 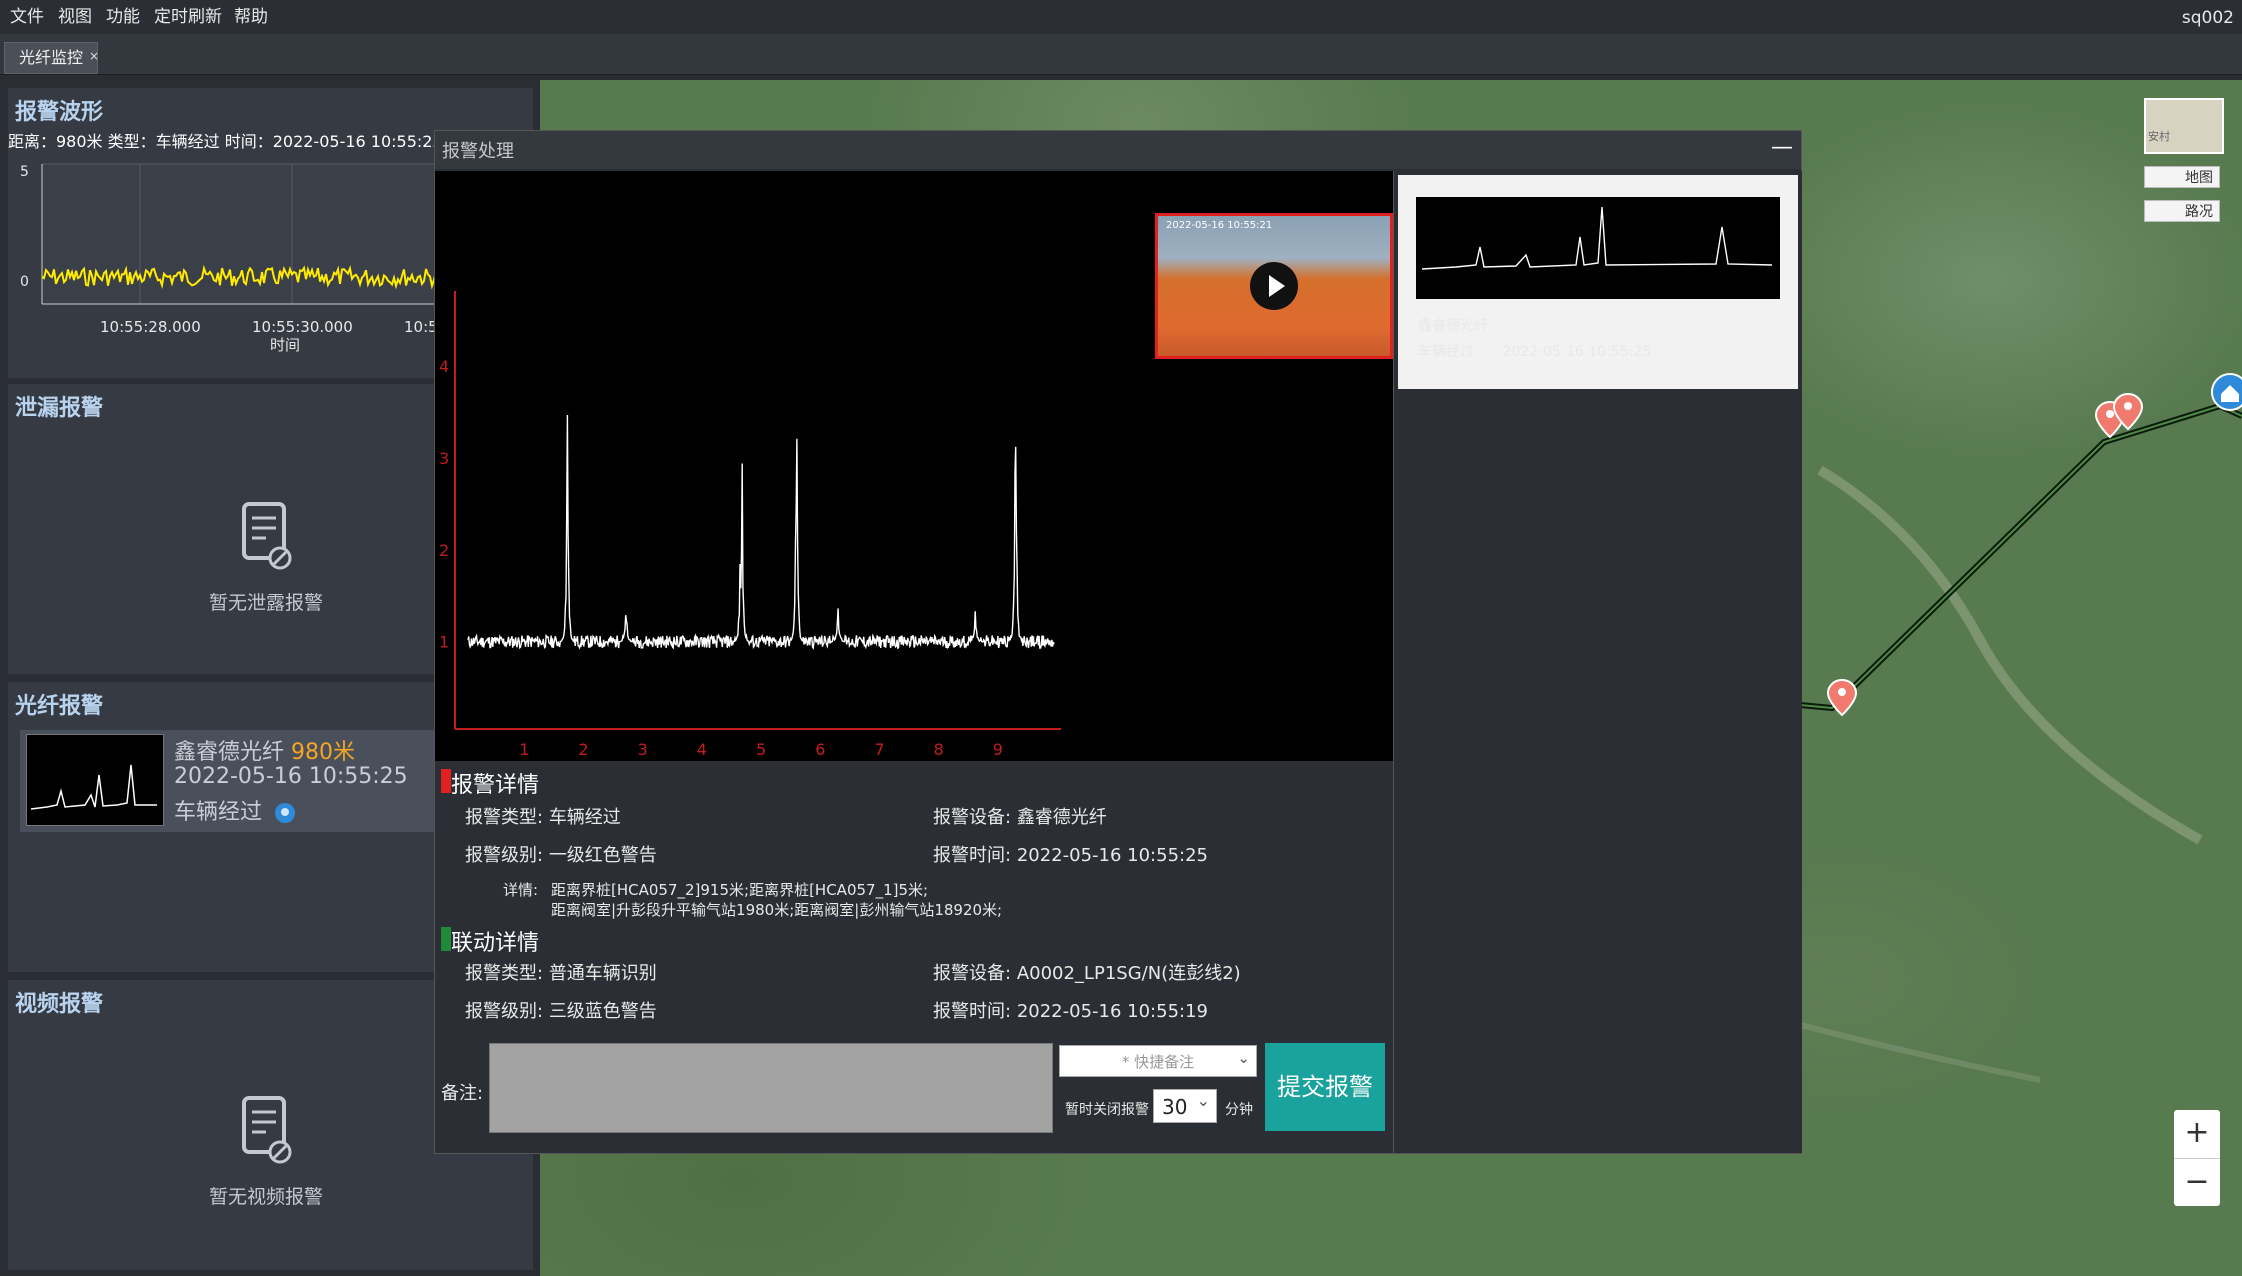 I want to click on video-timestamp: 2022-05-16 10:55:21, so click(x=1219, y=225).